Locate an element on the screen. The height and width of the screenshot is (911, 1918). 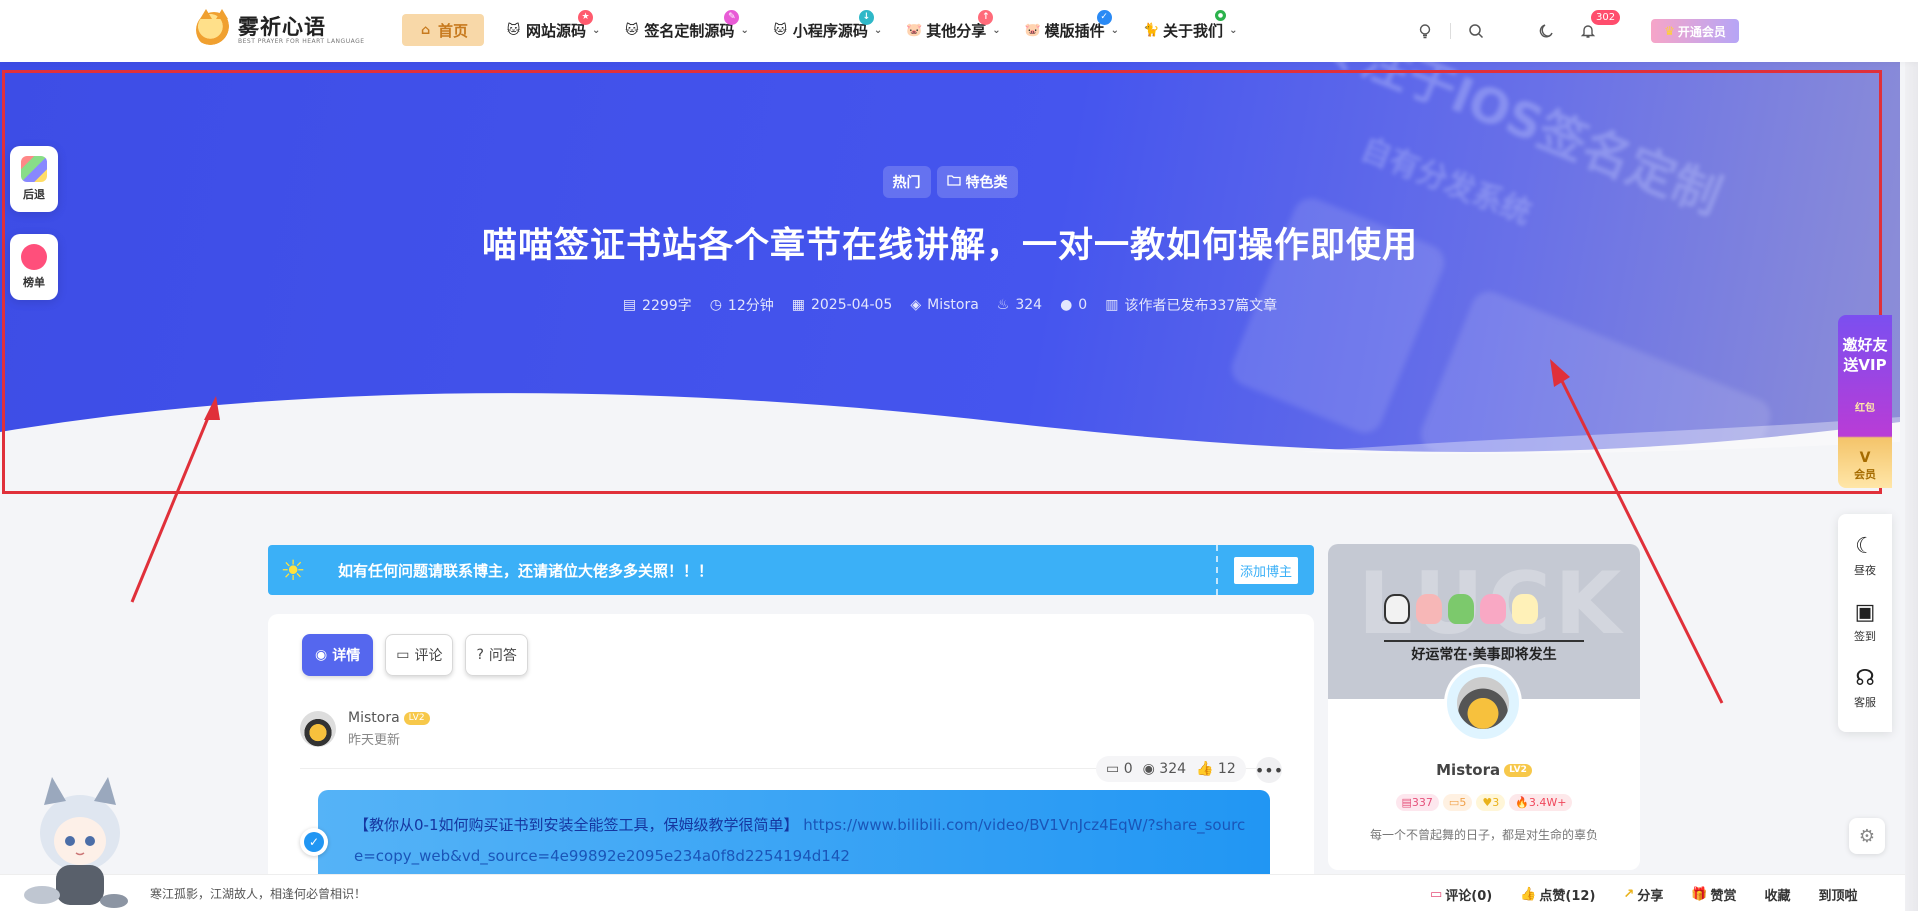
tab-qa: ? 问答 is located at coordinates (496, 655).